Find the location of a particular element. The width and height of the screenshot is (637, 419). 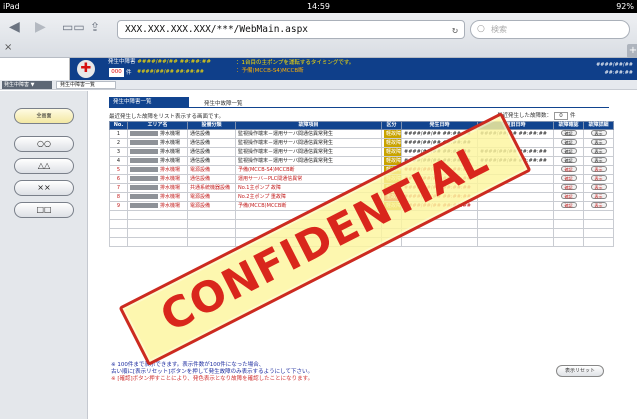

url-text: XXX.XXX.XXX.XXX/***/WebMain.aspx is located at coordinates (217, 29).